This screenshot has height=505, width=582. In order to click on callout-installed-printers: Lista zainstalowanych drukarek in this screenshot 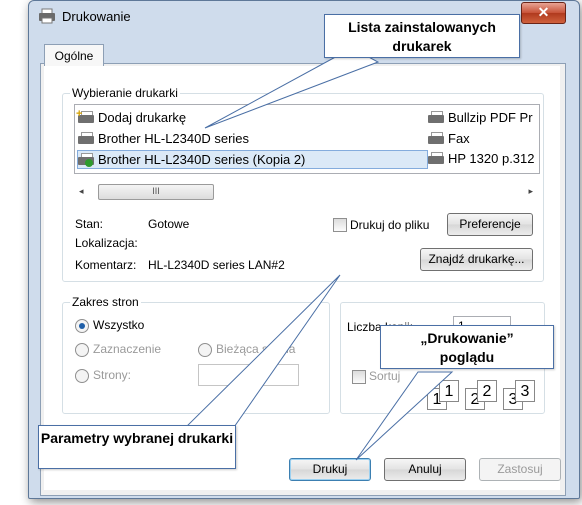, I will do `click(422, 36)`.